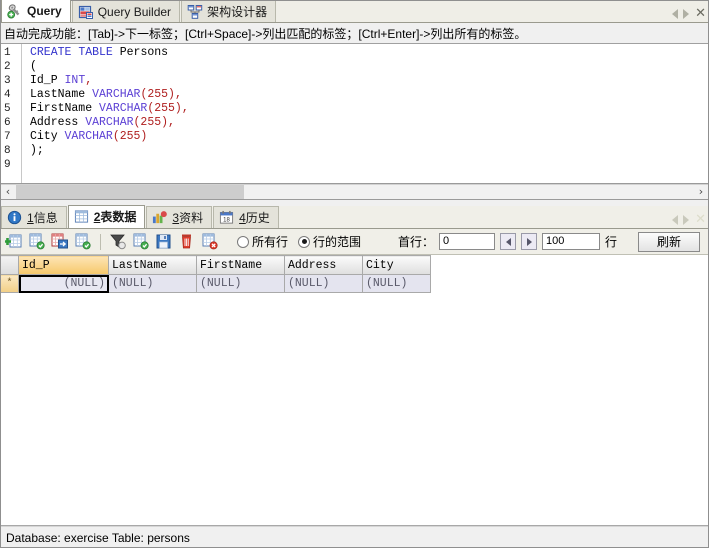 This screenshot has width=709, height=548. I want to click on tab-schema-designer: 架构设计器, so click(229, 11).